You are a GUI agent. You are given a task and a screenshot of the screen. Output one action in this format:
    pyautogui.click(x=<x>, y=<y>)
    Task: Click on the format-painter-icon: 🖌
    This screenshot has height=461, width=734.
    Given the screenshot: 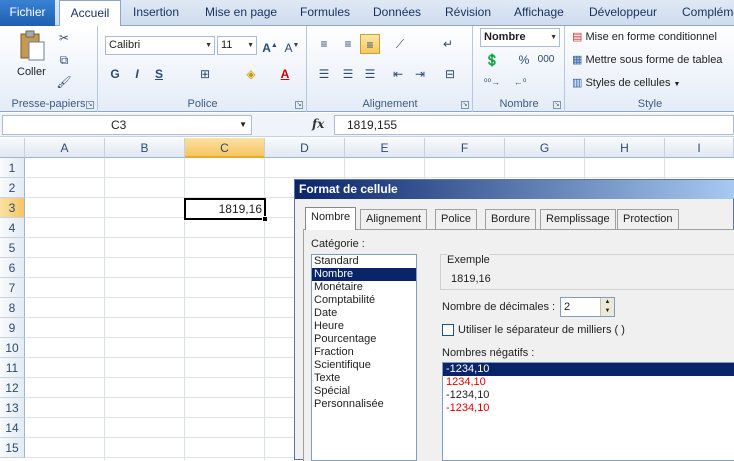 What is the action you would take?
    pyautogui.click(x=64, y=82)
    